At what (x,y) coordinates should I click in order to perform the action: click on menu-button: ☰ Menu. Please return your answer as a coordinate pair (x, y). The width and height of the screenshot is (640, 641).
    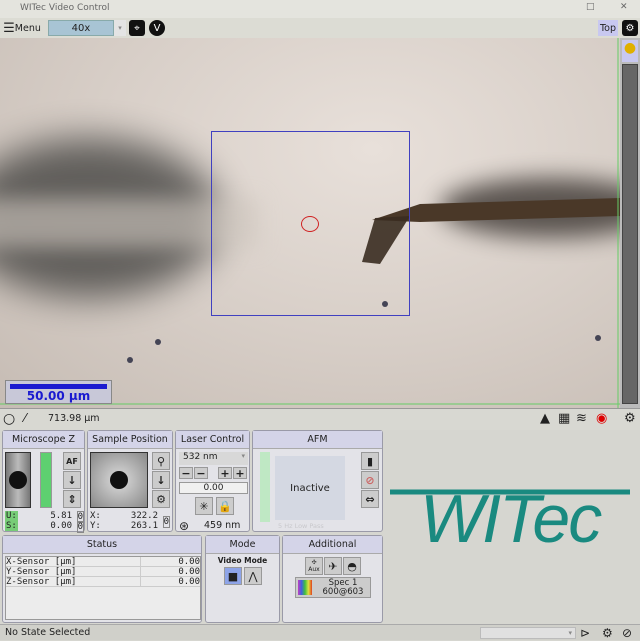
    Looking at the image, I should click on (22, 28).